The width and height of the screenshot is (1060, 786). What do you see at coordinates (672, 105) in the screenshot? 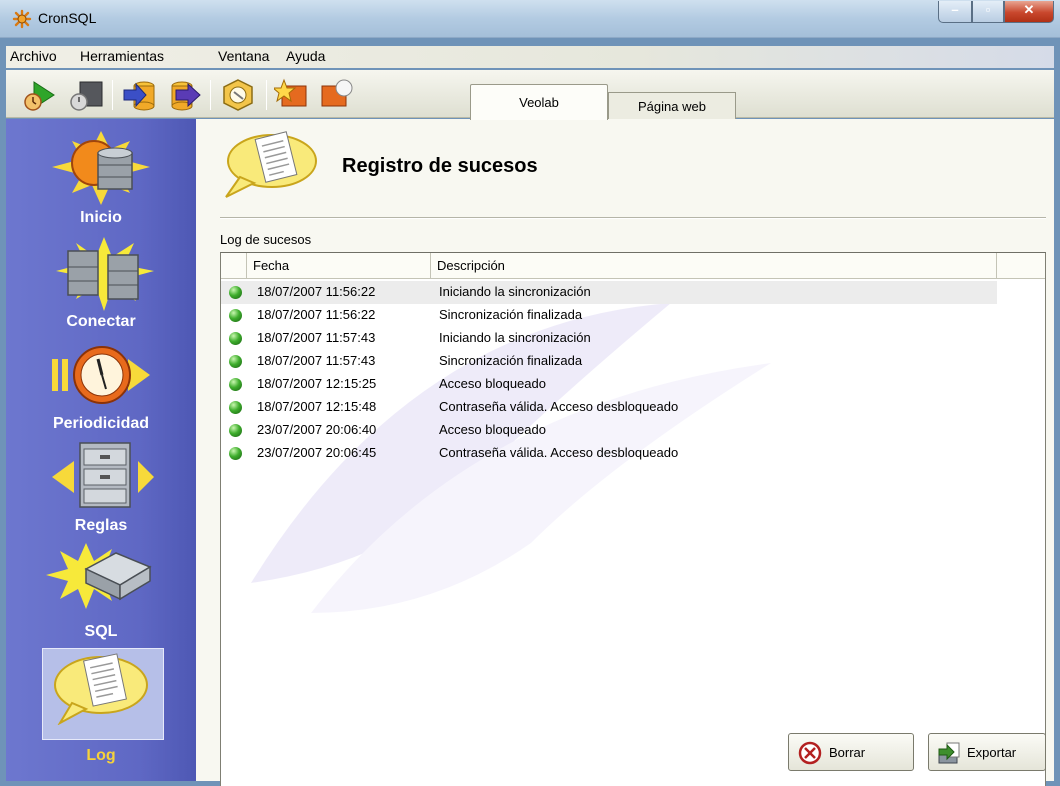
I see `tab-pagina-web: Página web` at bounding box center [672, 105].